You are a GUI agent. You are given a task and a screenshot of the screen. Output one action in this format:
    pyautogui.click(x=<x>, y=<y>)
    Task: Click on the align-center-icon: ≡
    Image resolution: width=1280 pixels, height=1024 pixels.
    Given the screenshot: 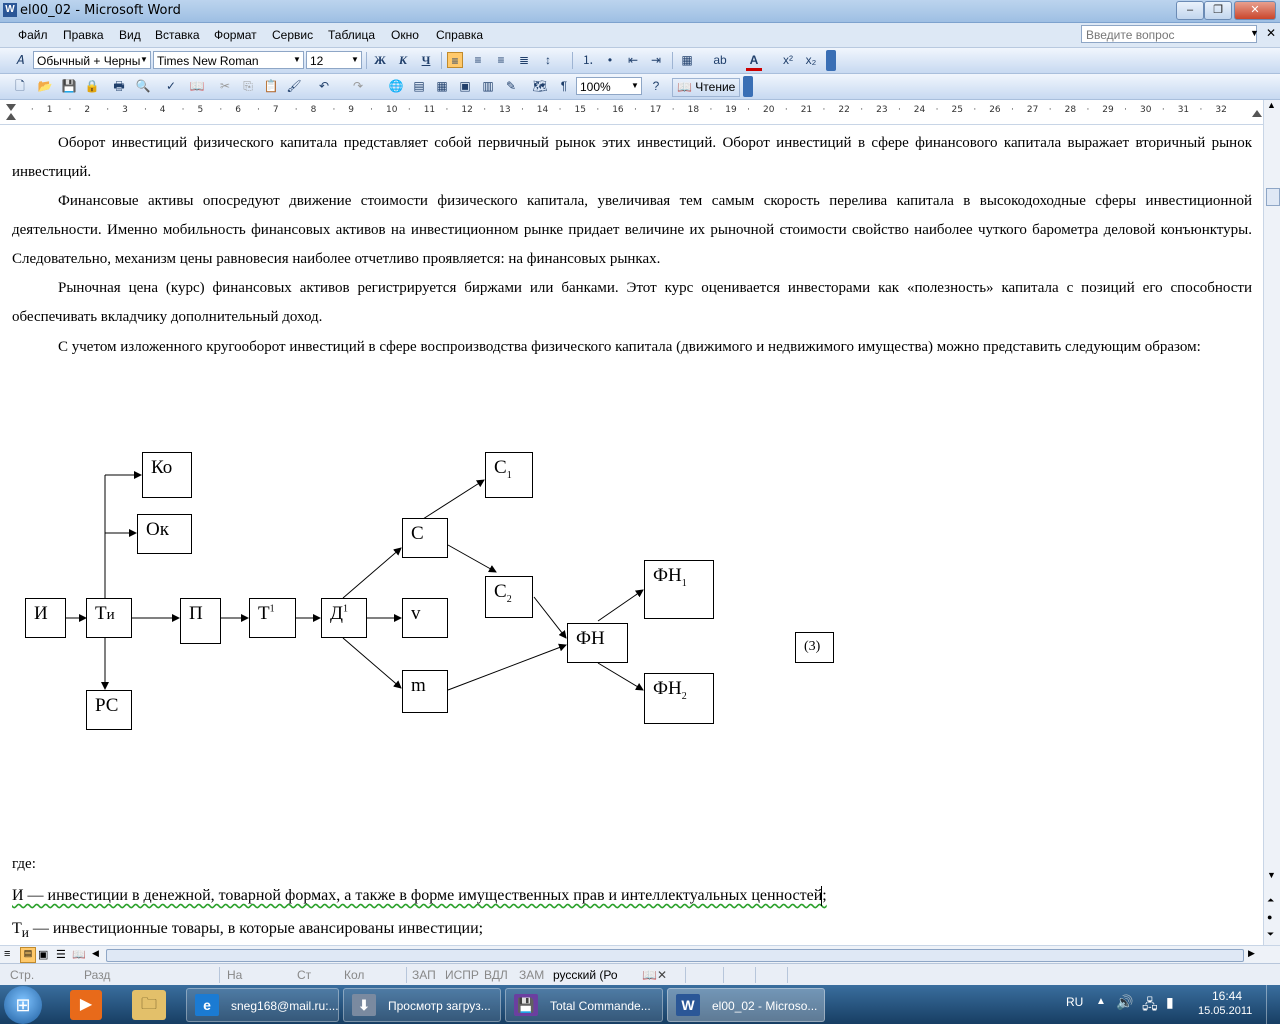 What is the action you would take?
    pyautogui.click(x=478, y=60)
    